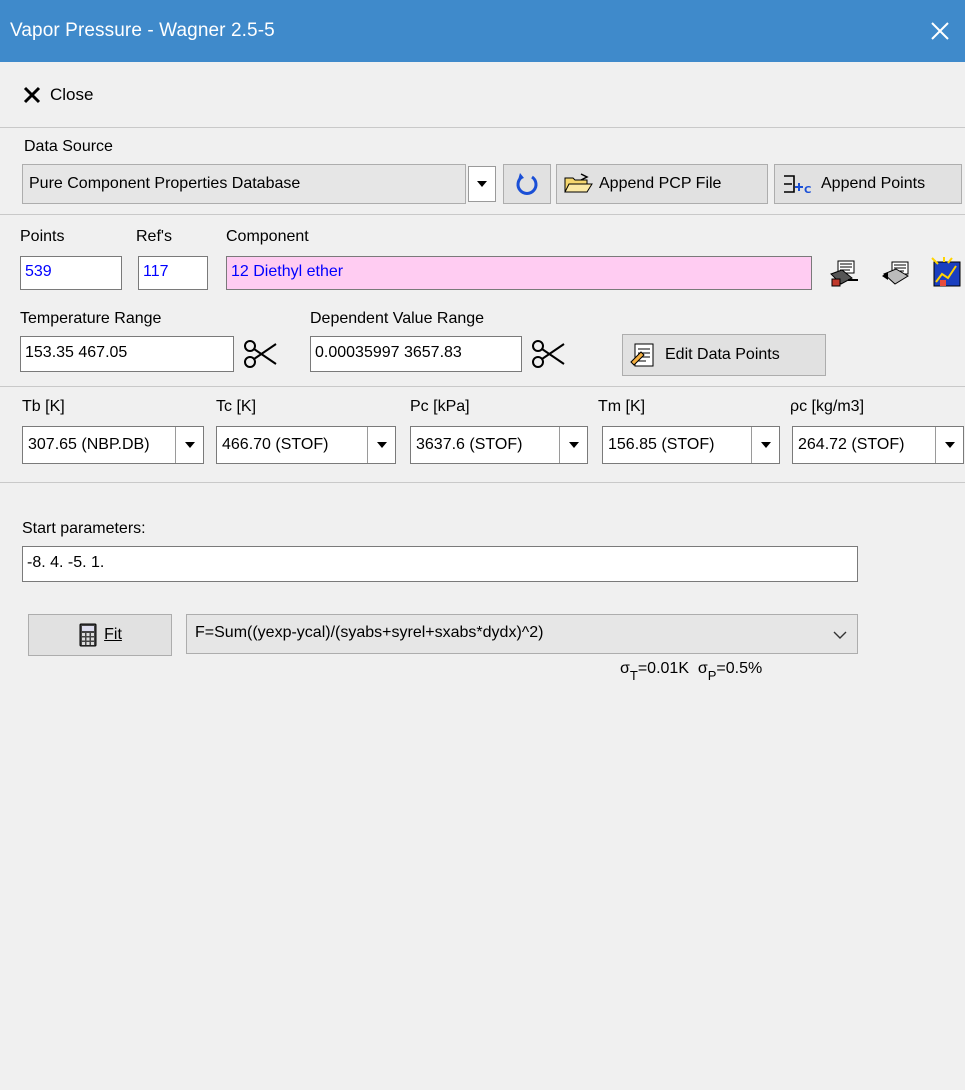  I want to click on append-points-icon: C, so click(797, 185).